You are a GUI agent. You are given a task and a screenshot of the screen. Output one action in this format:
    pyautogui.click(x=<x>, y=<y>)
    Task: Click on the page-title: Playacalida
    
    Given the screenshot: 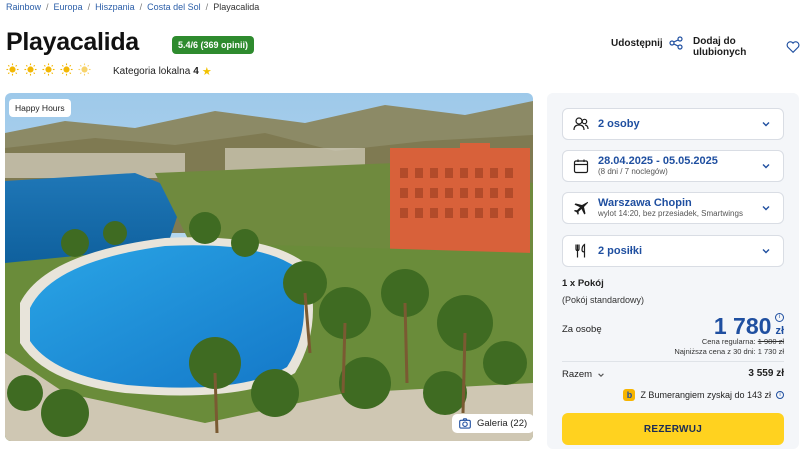 What is the action you would take?
    pyautogui.click(x=72, y=42)
    